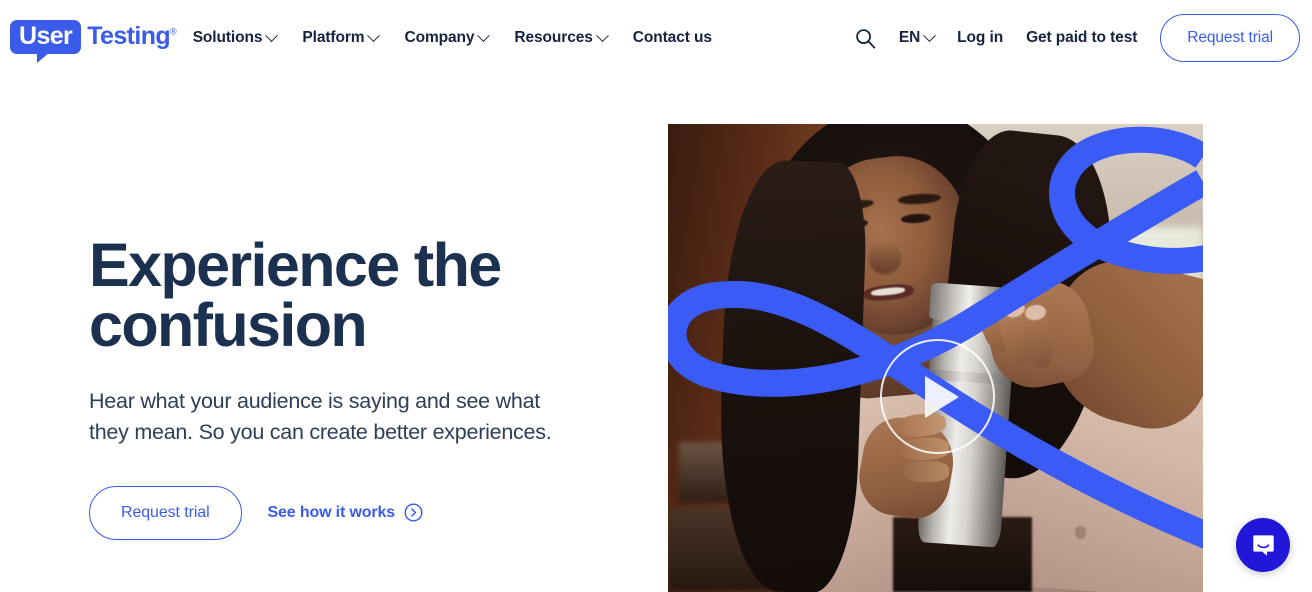 The image size is (1312, 592). I want to click on nav-item-contact-us: Contact us, so click(672, 38).